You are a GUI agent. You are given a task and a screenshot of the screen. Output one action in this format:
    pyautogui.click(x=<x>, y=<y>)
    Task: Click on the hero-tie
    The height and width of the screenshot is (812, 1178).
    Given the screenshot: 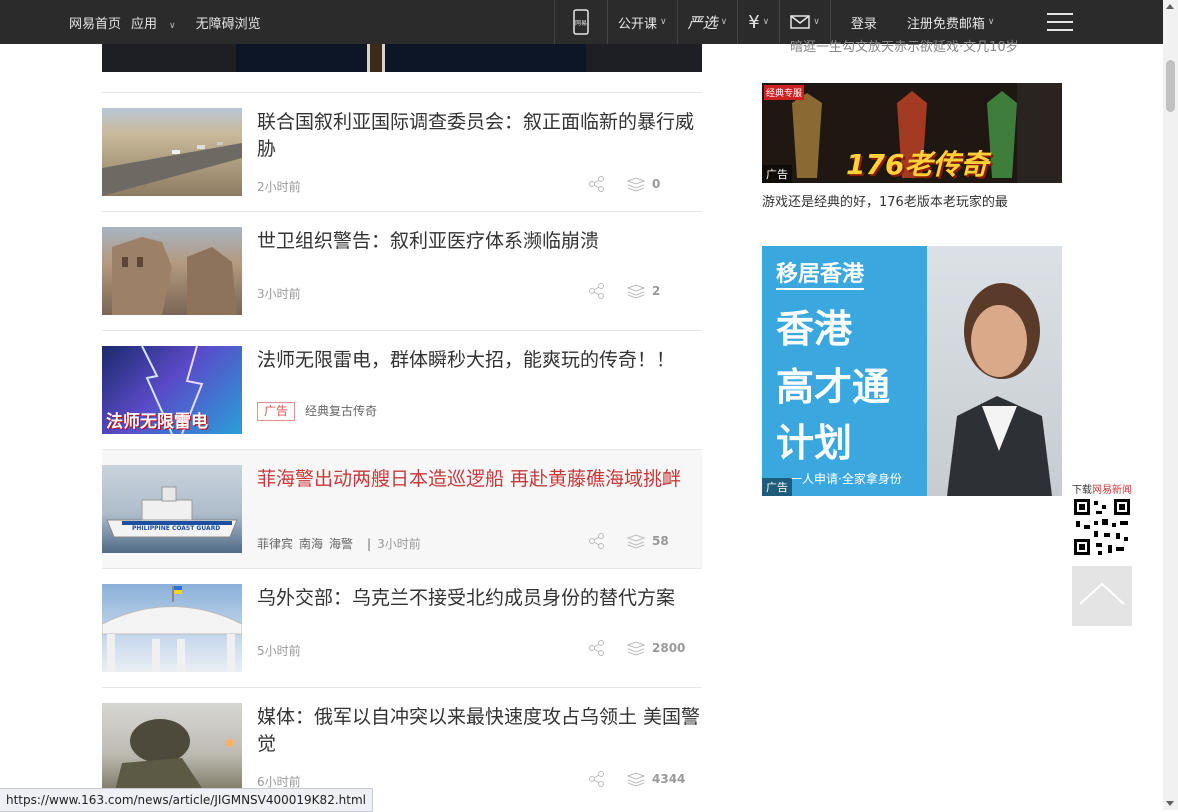 What is the action you would take?
    pyautogui.click(x=376, y=58)
    